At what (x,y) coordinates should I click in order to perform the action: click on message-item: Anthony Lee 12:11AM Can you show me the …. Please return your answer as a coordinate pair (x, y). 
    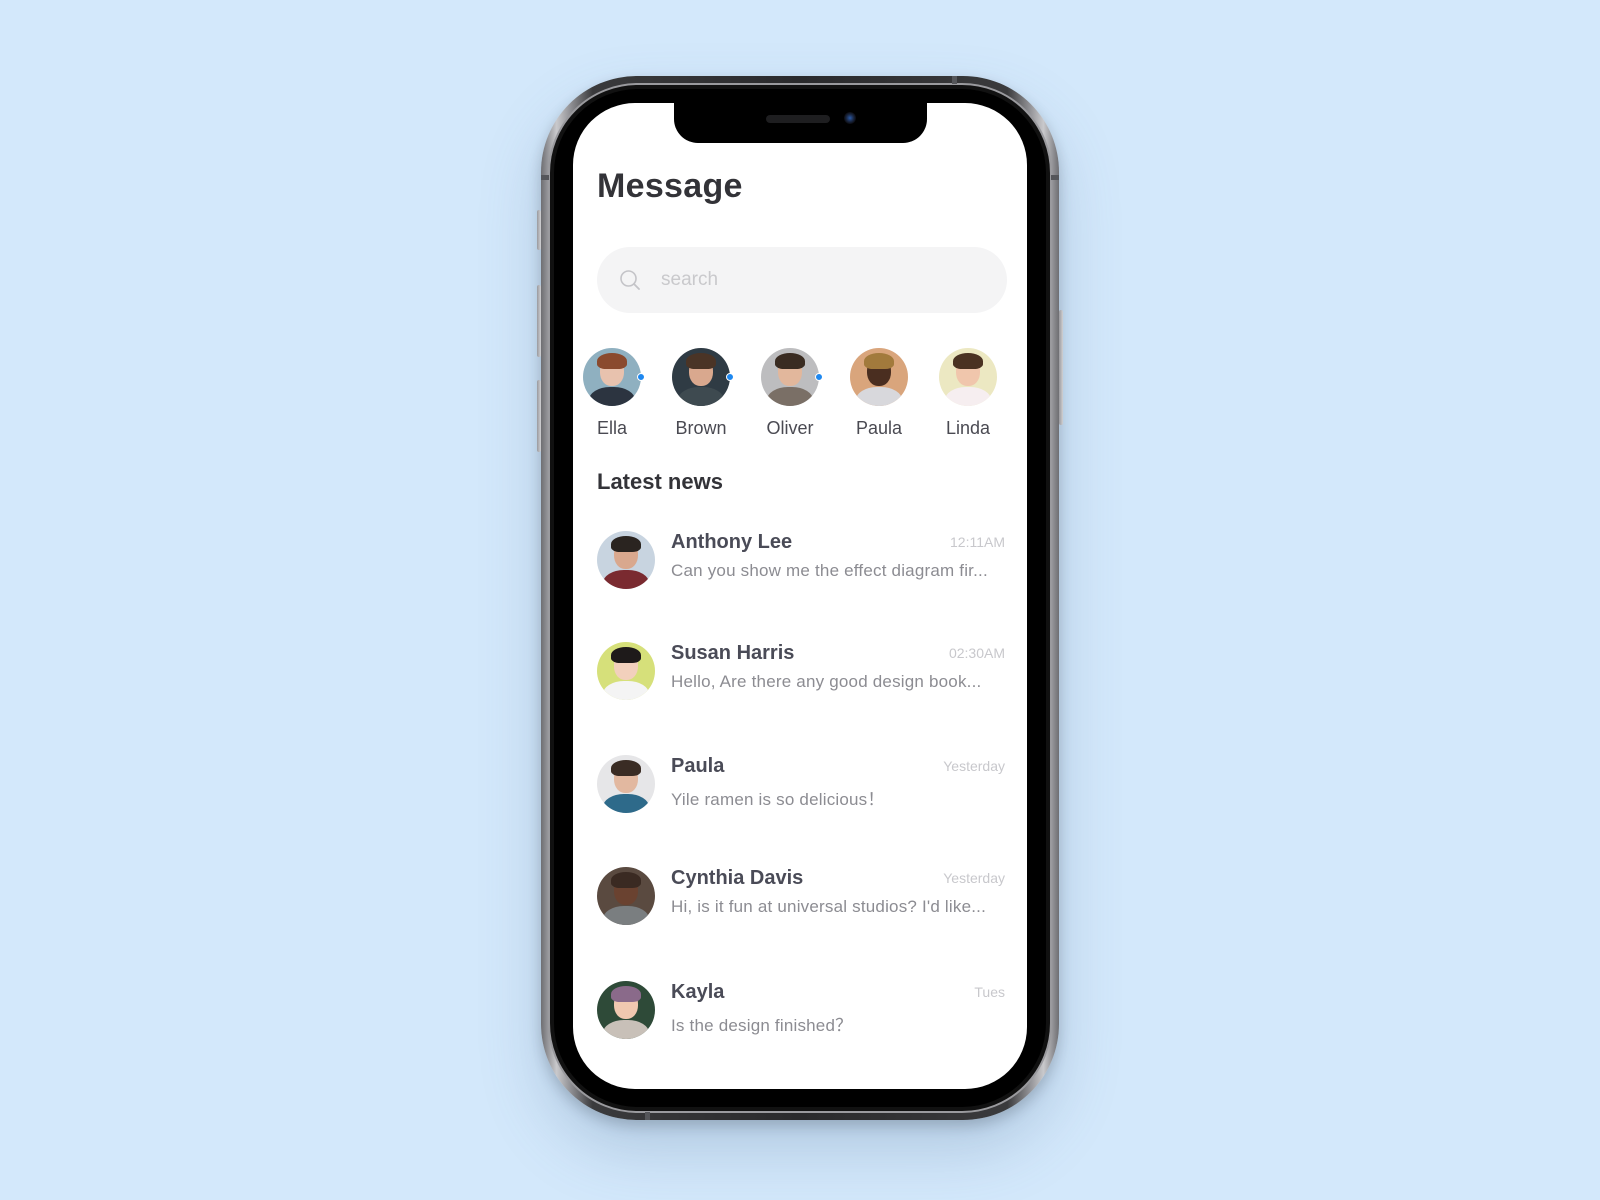
    Looking at the image, I should click on (800, 565).